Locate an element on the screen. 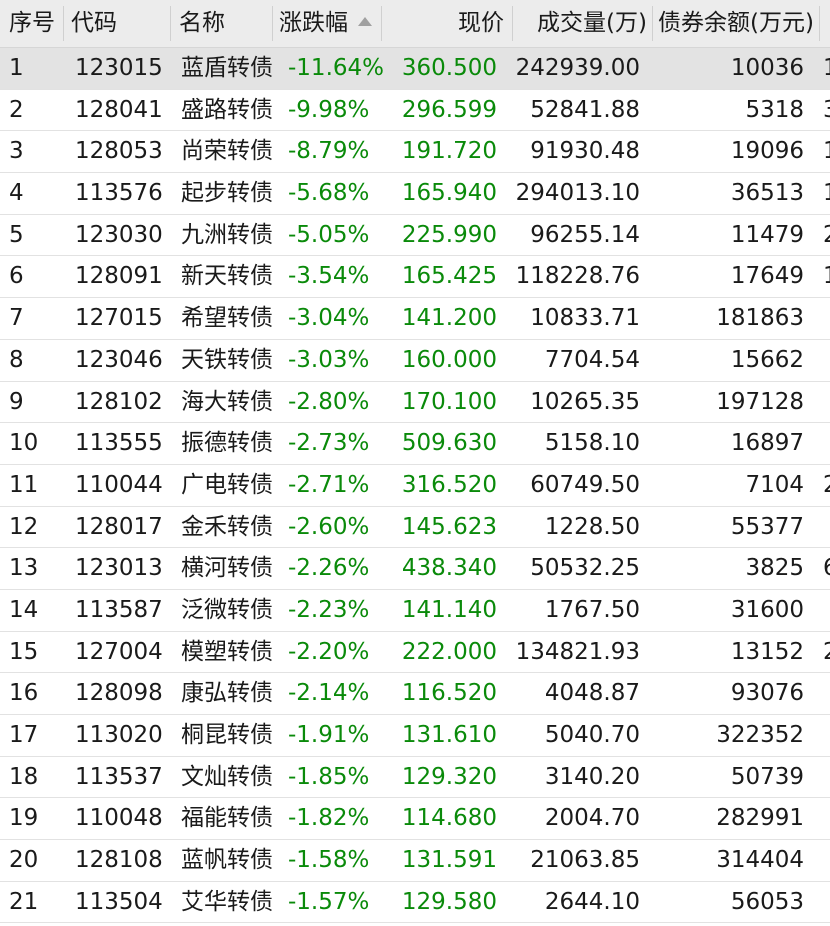  table-row: 16 128098 康弘转债 -2.14% 116.520 4048.87 93076 is located at coordinates (415, 694).